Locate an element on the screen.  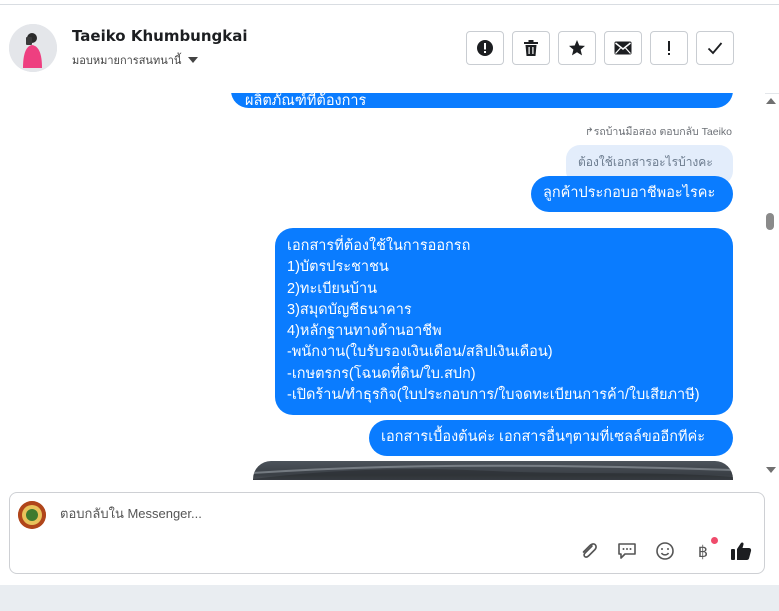
thumbs-up-icon is located at coordinates (741, 551).